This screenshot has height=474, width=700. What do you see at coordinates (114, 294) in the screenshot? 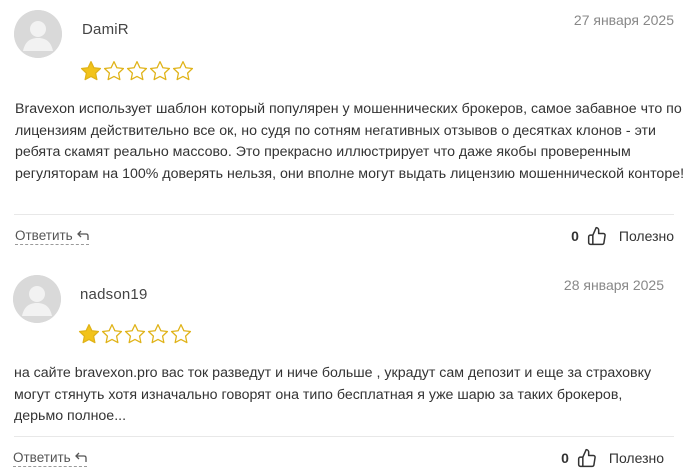
I see `review-author: nadson19` at bounding box center [114, 294].